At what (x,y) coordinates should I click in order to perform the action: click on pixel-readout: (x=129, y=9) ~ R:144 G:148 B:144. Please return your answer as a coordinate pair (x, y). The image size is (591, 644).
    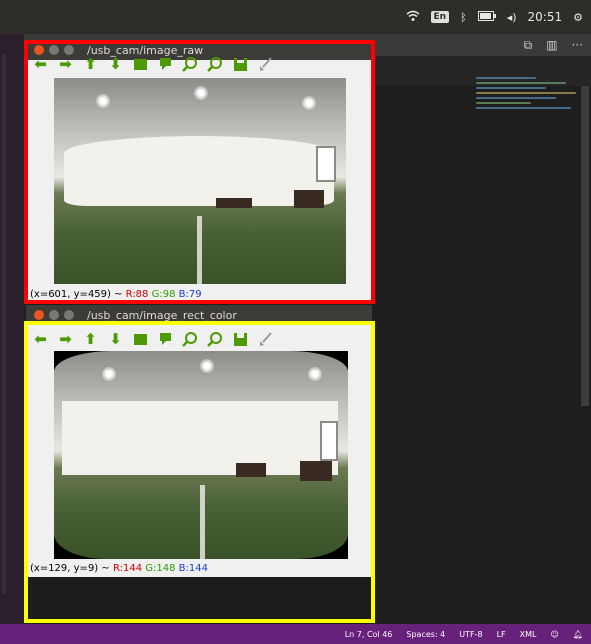
    Looking at the image, I should click on (119, 568).